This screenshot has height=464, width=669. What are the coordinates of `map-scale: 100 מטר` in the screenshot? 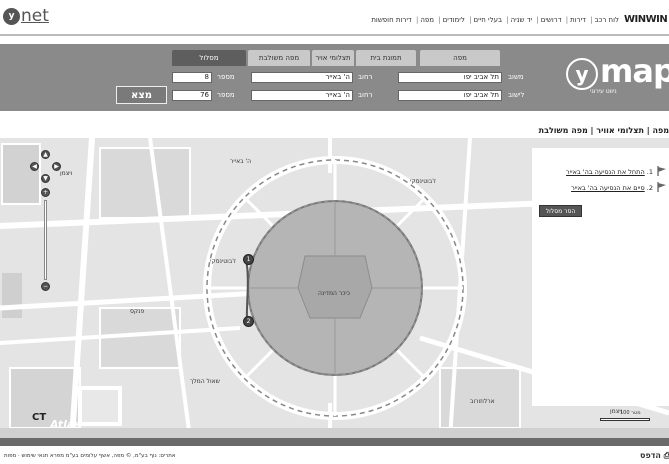 It's located at (626, 416).